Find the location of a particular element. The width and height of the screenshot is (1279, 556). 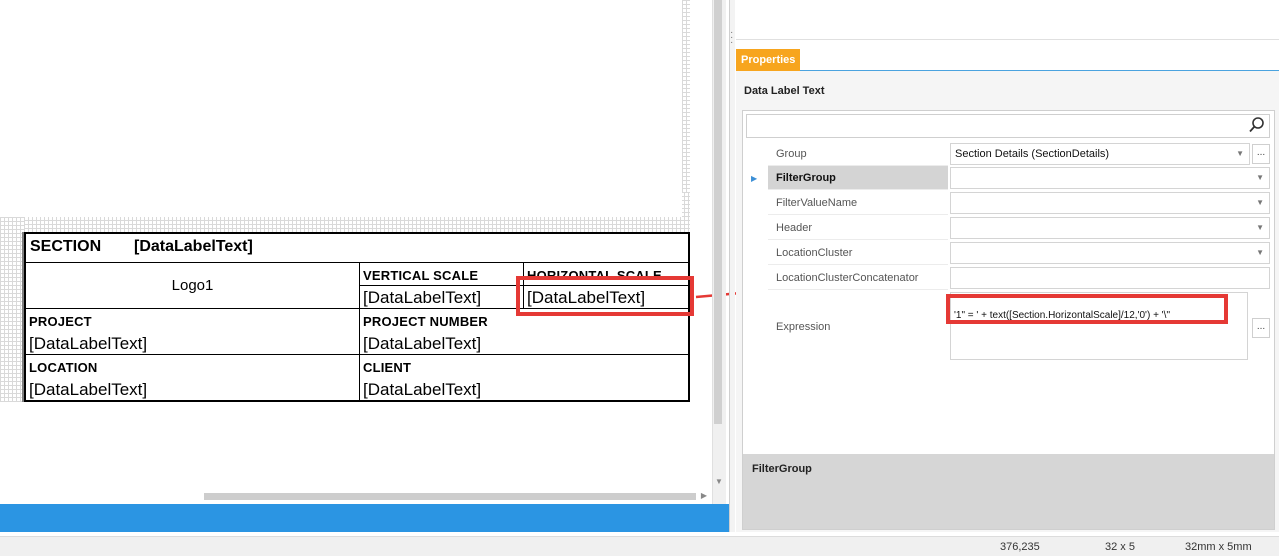

vertical-scale-value: [DataLabelText] is located at coordinates (422, 298).